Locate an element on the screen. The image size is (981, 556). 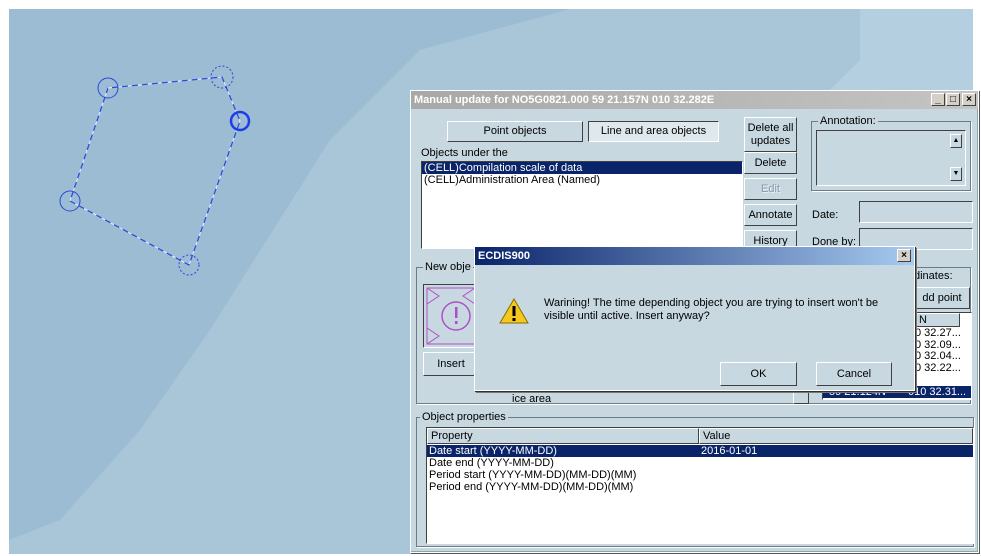
scroll-up-button: ▲ is located at coordinates (956, 141).